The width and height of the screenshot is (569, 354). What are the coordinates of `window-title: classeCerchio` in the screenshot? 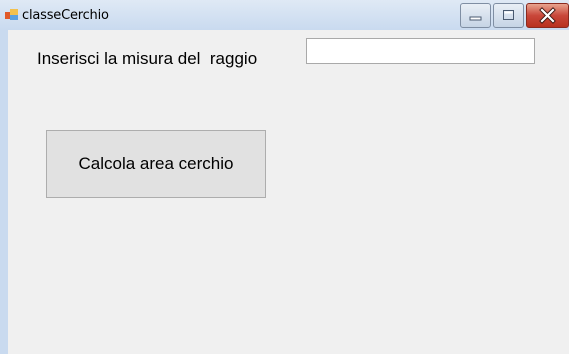 It's located at (65, 15).